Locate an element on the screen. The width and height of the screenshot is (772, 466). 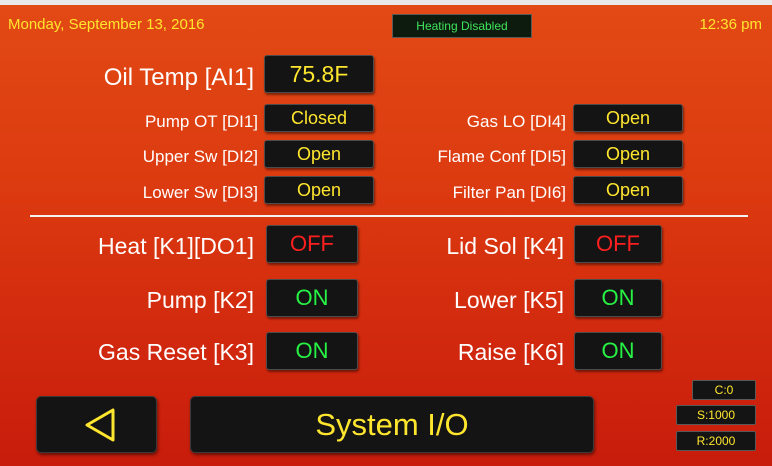
section-divider is located at coordinates (389, 216).